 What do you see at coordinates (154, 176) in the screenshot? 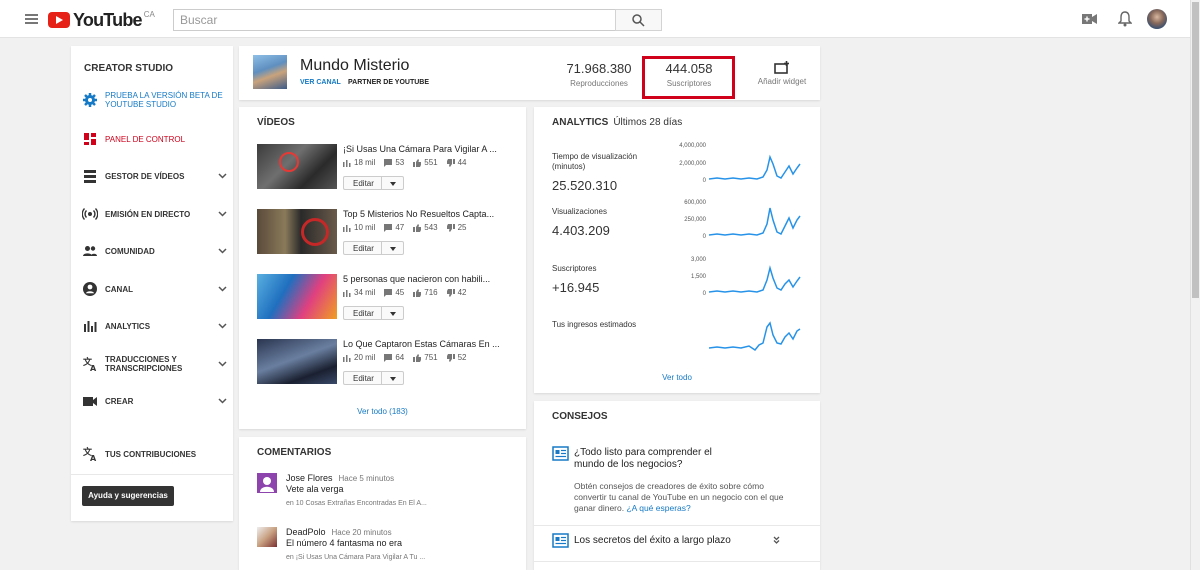
I see `sidebar-item-video-manager: GESTOR DE VÍDEOS` at bounding box center [154, 176].